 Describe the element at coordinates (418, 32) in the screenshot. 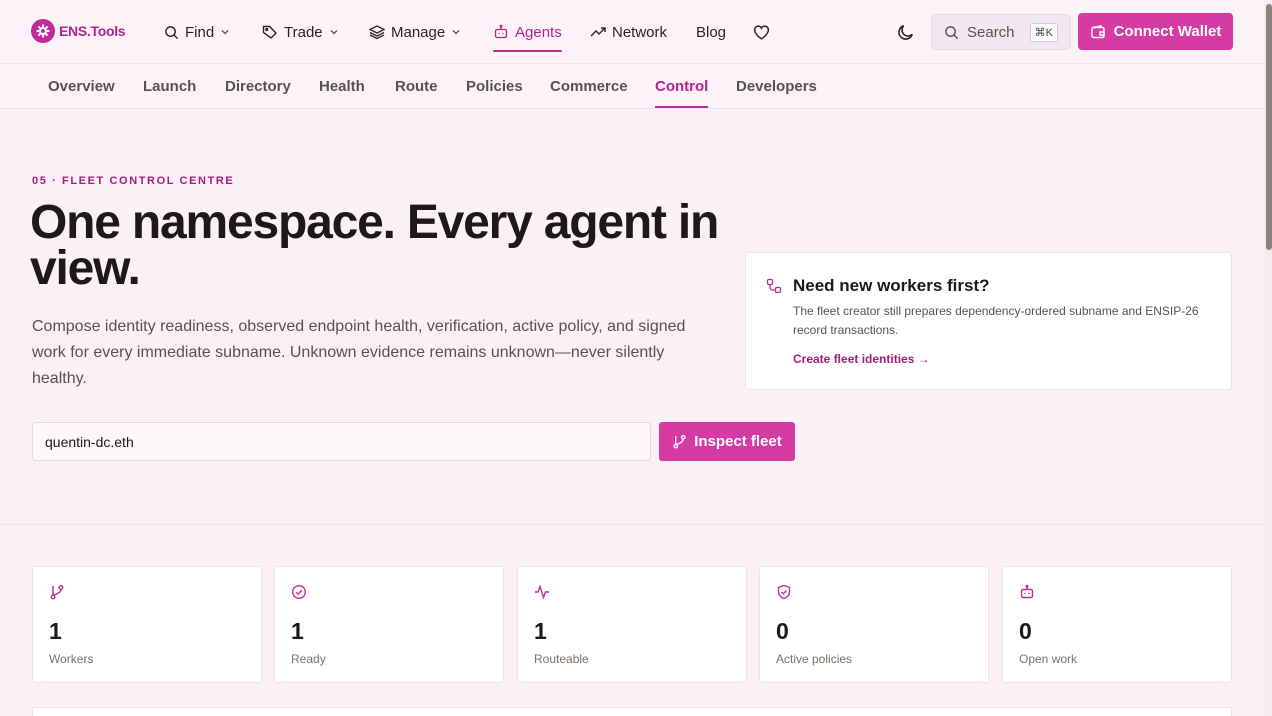

I see `nav-manage-label: Manage` at that location.